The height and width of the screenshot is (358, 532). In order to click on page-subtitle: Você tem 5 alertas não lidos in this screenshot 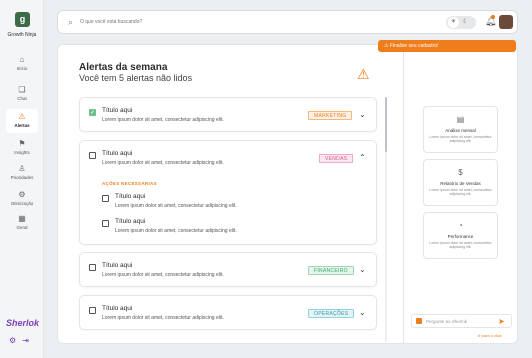, I will do `click(136, 78)`.